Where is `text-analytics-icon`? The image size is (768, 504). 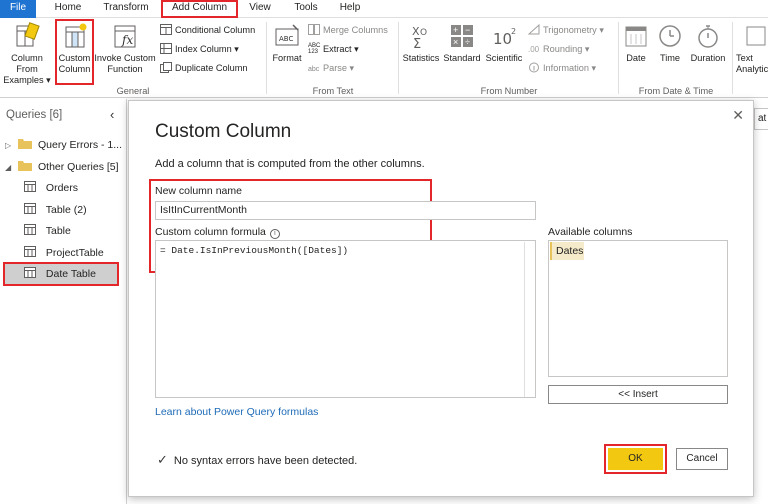 text-analytics-icon is located at coordinates (756, 36).